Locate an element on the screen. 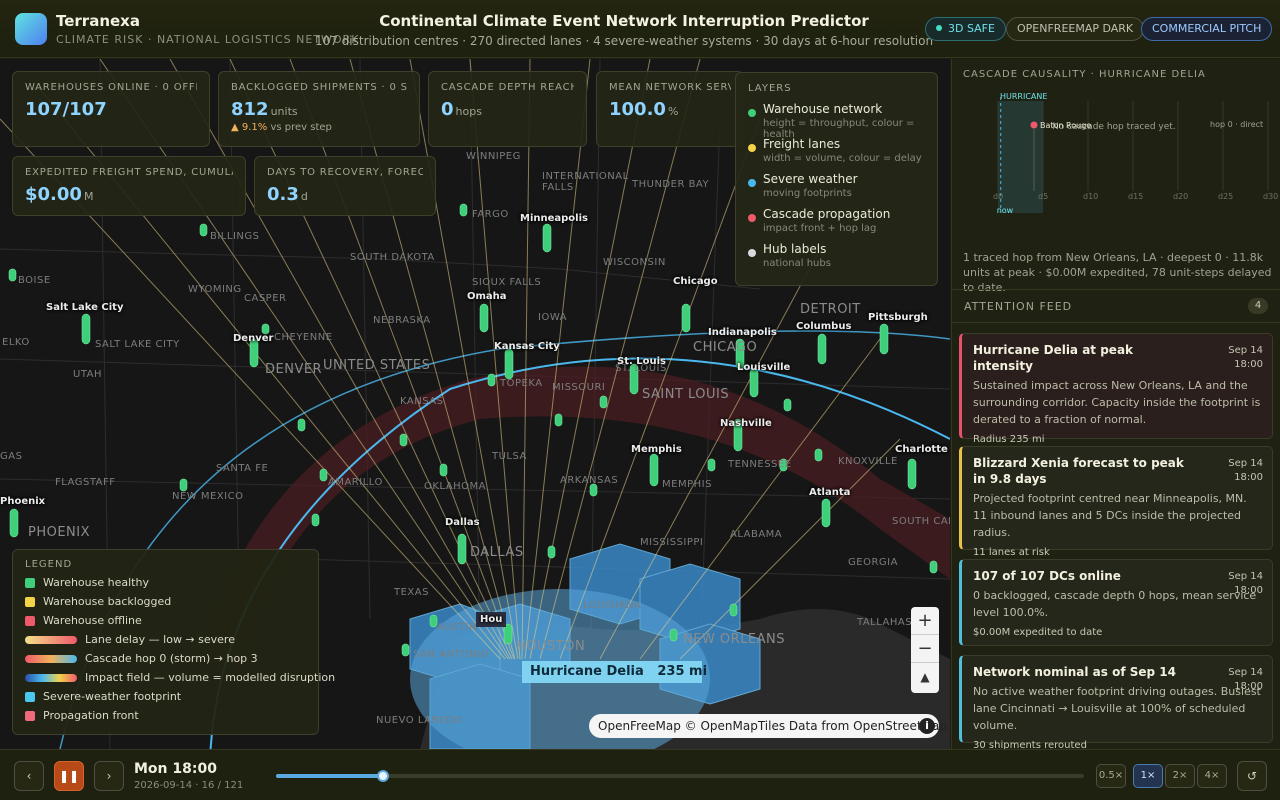 This screenshot has height=800, width=1280. place-label: FLAGSTAFF is located at coordinates (85, 482).